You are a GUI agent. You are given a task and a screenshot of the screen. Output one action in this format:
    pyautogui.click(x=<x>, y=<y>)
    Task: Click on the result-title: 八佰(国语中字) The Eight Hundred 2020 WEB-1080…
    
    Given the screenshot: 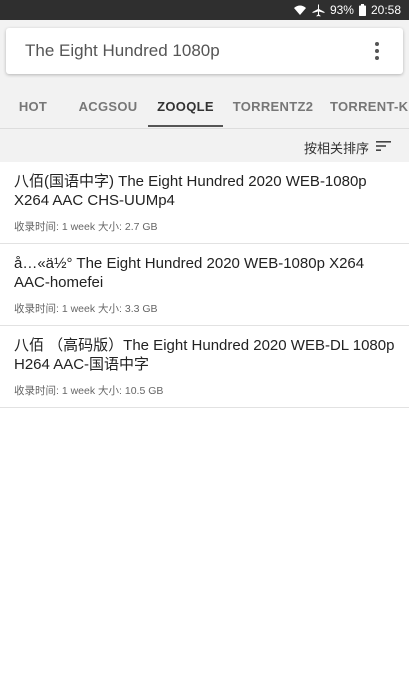 What is the action you would take?
    pyautogui.click(x=190, y=191)
    